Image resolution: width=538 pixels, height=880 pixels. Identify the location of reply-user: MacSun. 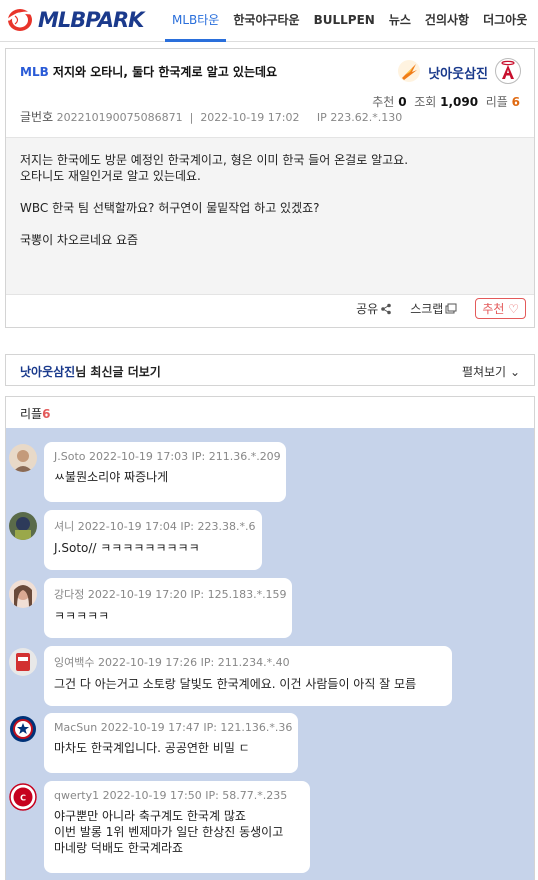
(75, 727).